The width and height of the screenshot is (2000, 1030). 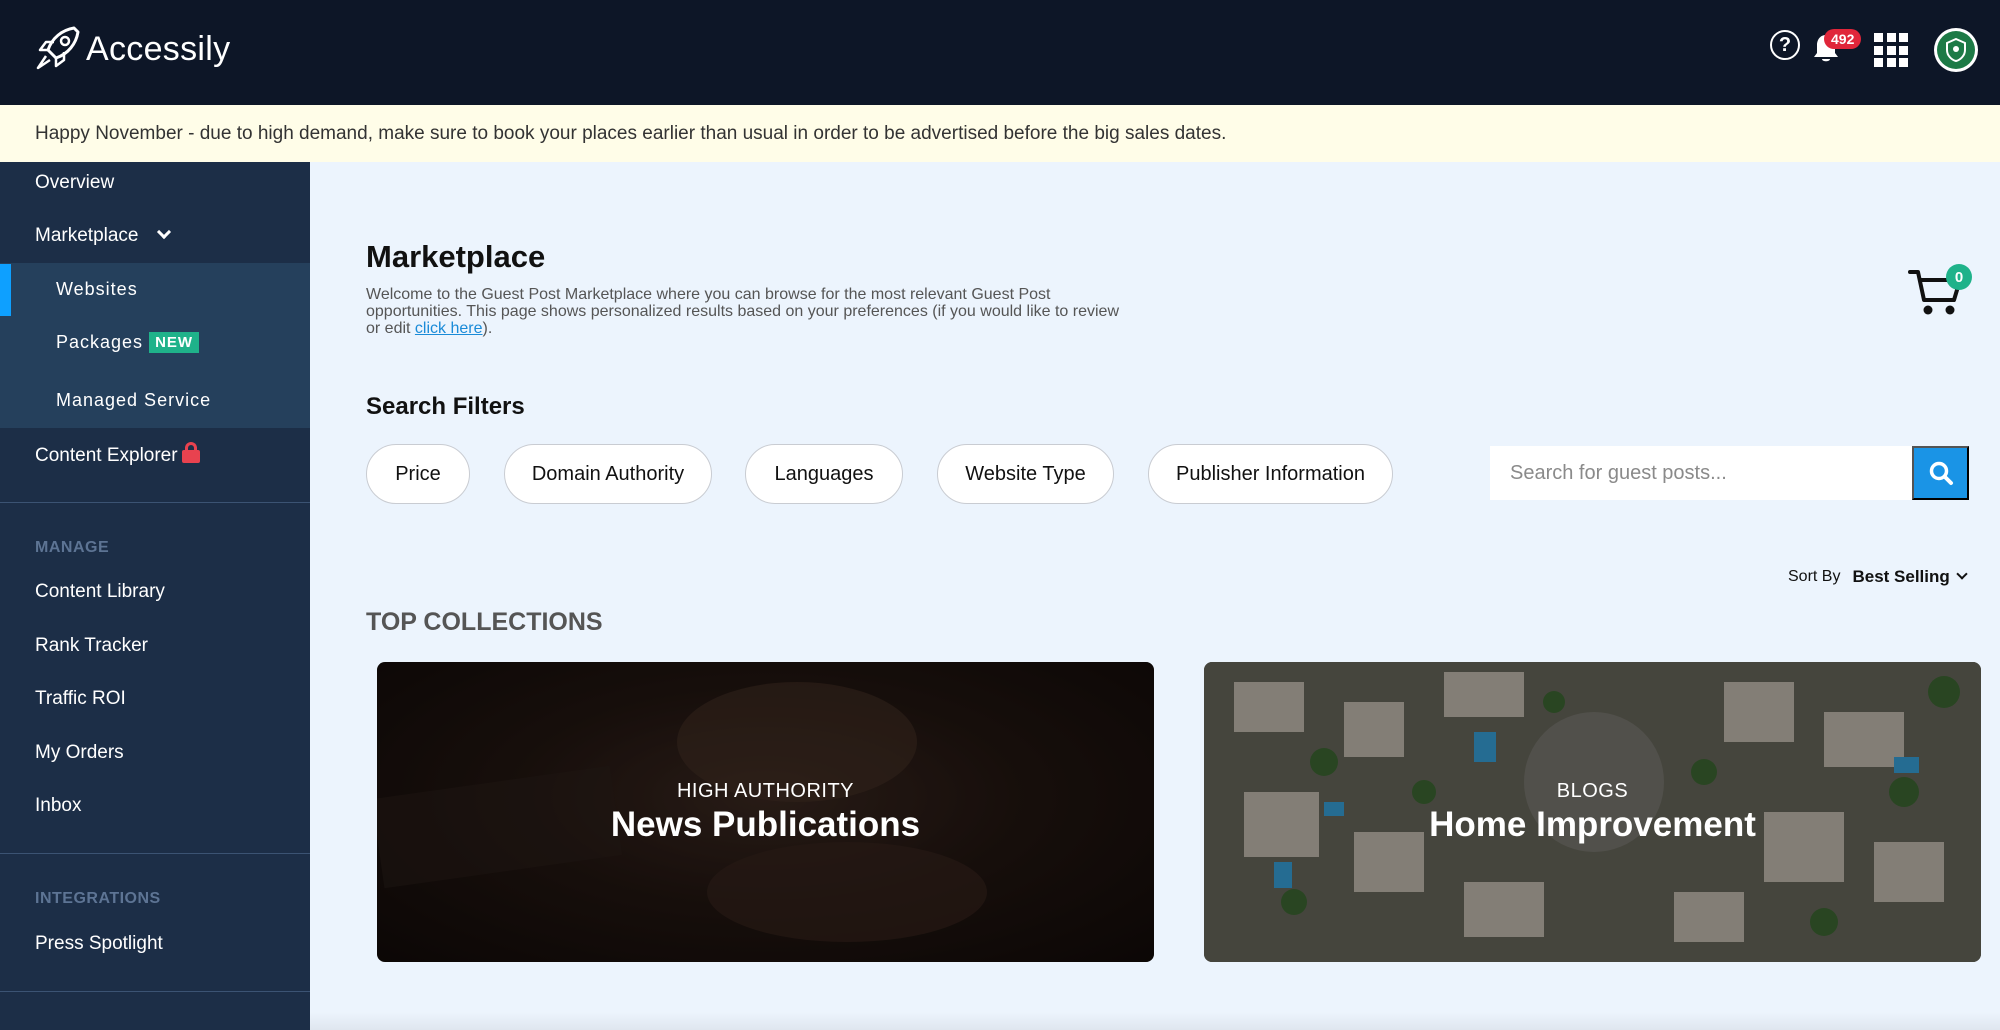 I want to click on sidebar-item-label: Marketplace, so click(x=87, y=235).